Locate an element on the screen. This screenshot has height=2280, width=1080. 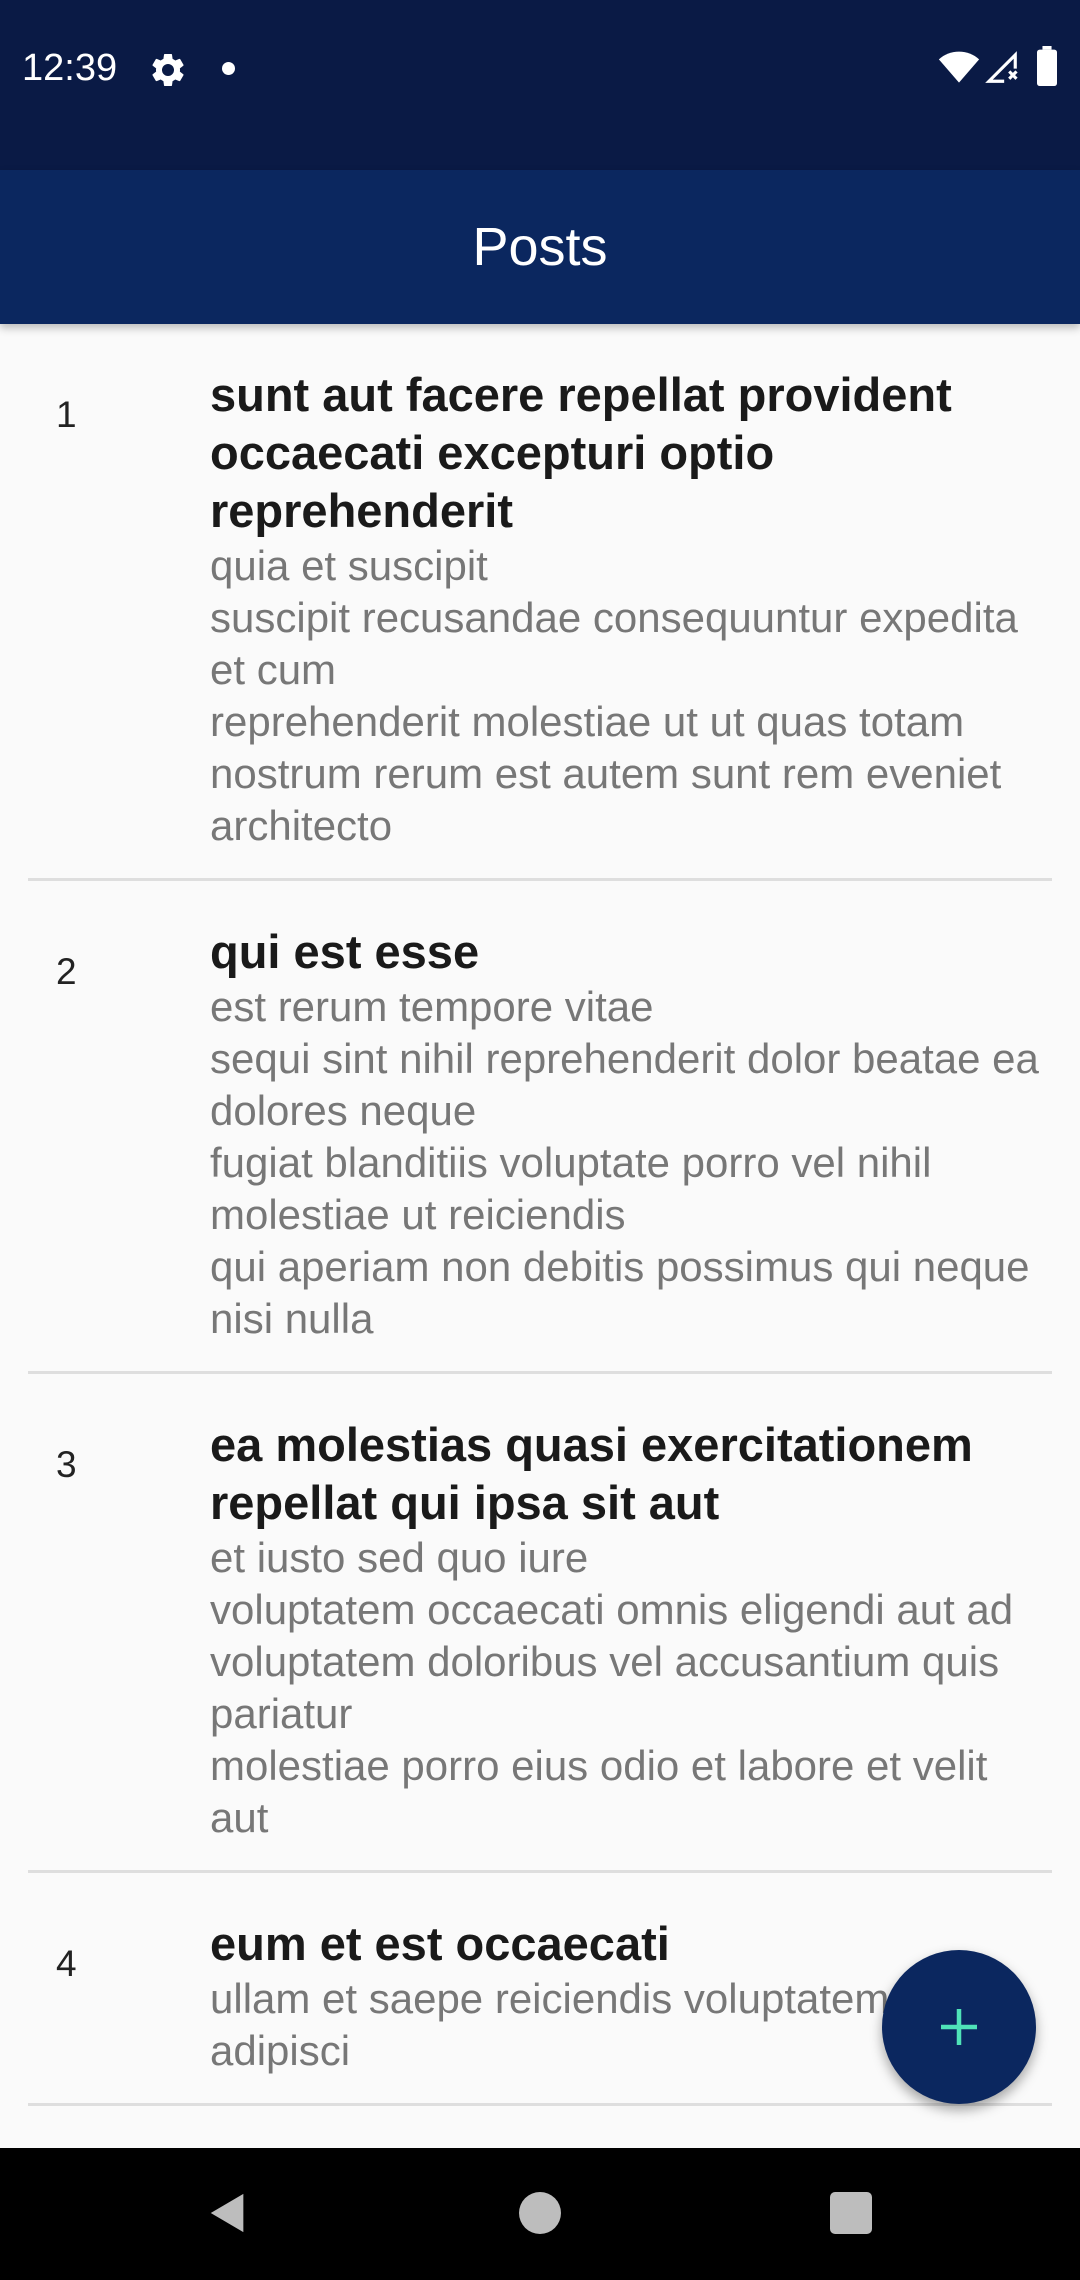
app-bar: Posts is located at coordinates (540, 247).